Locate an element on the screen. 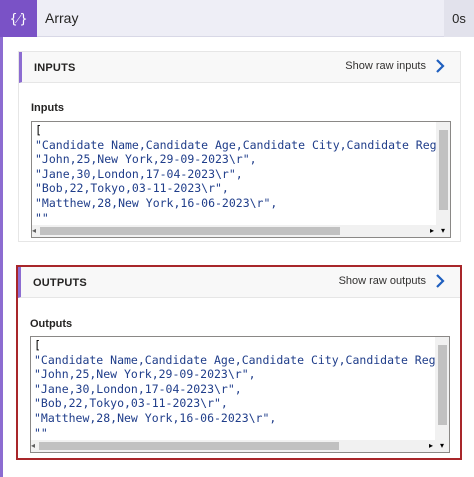 The image size is (474, 477). inputs-section-label: Inputs is located at coordinates (47, 108).